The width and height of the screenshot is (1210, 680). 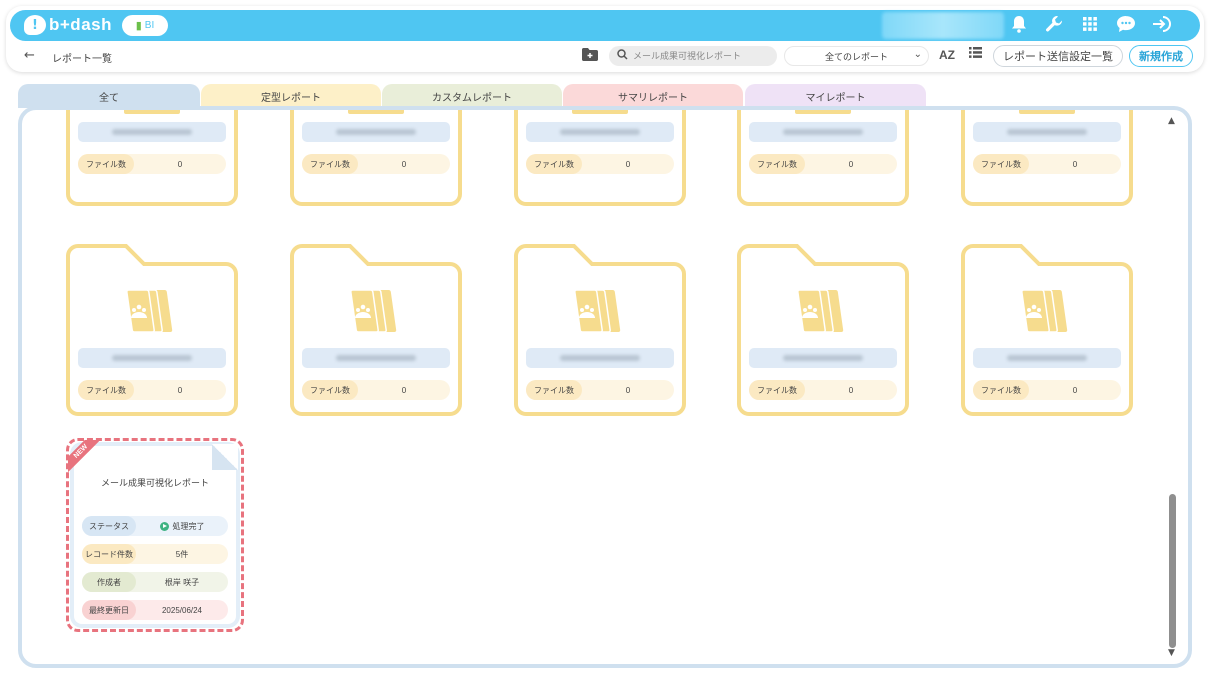 What do you see at coordinates (1090, 26) in the screenshot?
I see `apps-grid-icon` at bounding box center [1090, 26].